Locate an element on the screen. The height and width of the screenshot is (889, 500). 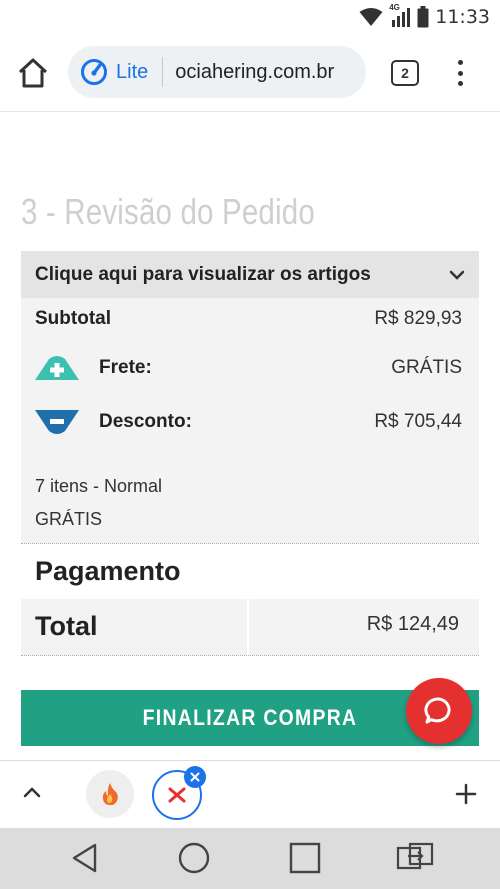
omnibox-divider is located at coordinates (163, 72).